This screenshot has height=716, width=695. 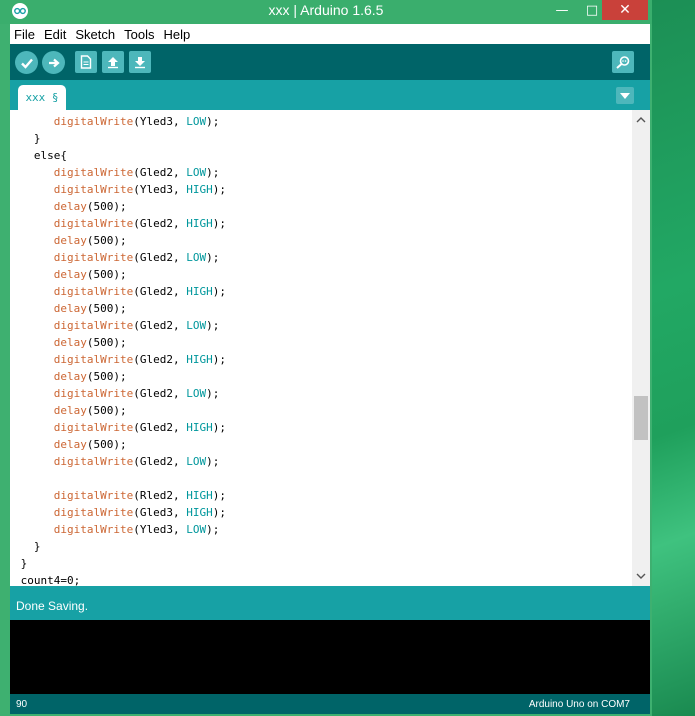 What do you see at coordinates (42, 97) in the screenshot?
I see `tab-xxx: xxx §` at bounding box center [42, 97].